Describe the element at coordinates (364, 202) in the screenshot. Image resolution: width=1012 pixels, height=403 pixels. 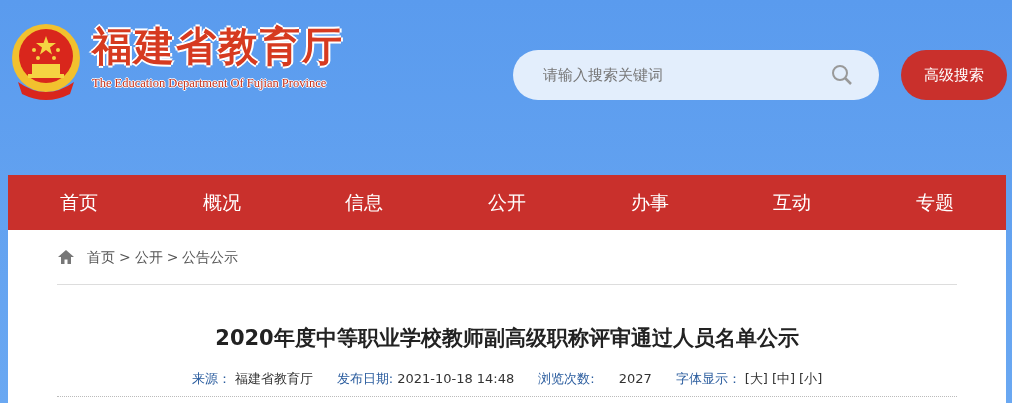
I see `nav-link-item: 信息` at that location.